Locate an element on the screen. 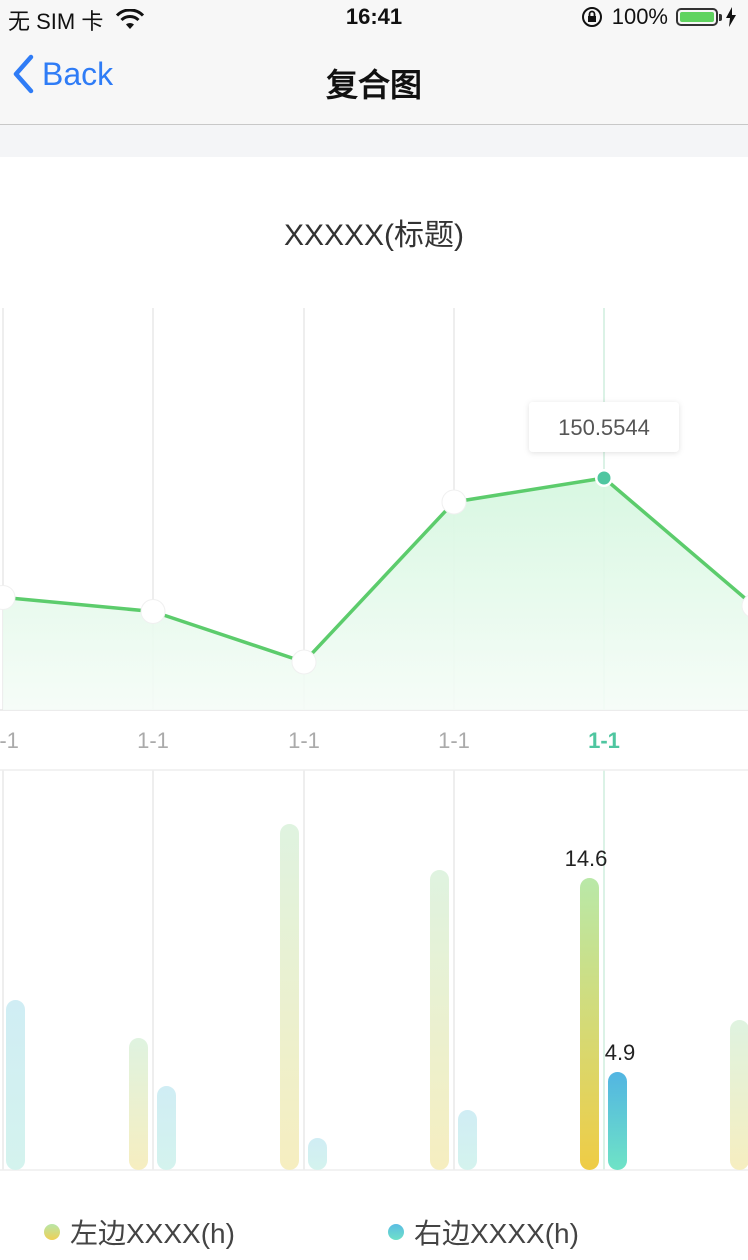 This screenshot has height=1260, width=748. legend-left-swatch is located at coordinates (52, 1232).